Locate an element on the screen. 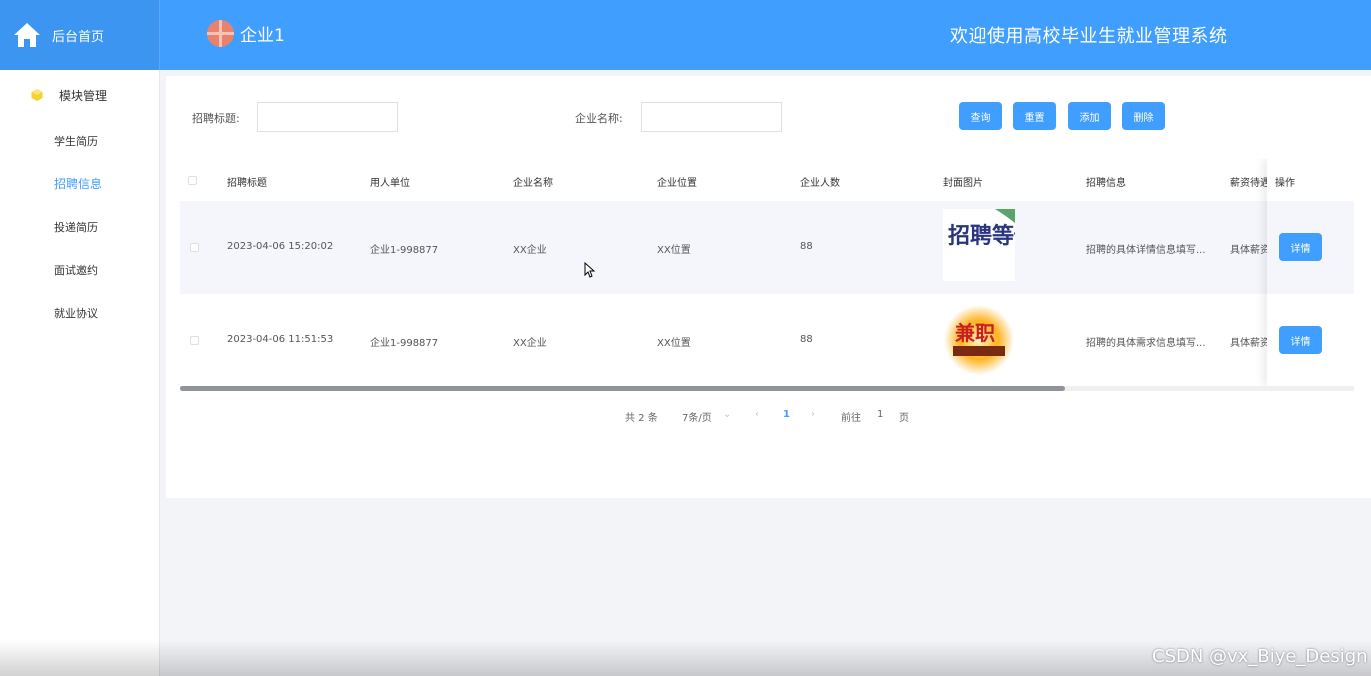 The width and height of the screenshot is (1371, 676). column-header: 企业位置 is located at coordinates (677, 183).